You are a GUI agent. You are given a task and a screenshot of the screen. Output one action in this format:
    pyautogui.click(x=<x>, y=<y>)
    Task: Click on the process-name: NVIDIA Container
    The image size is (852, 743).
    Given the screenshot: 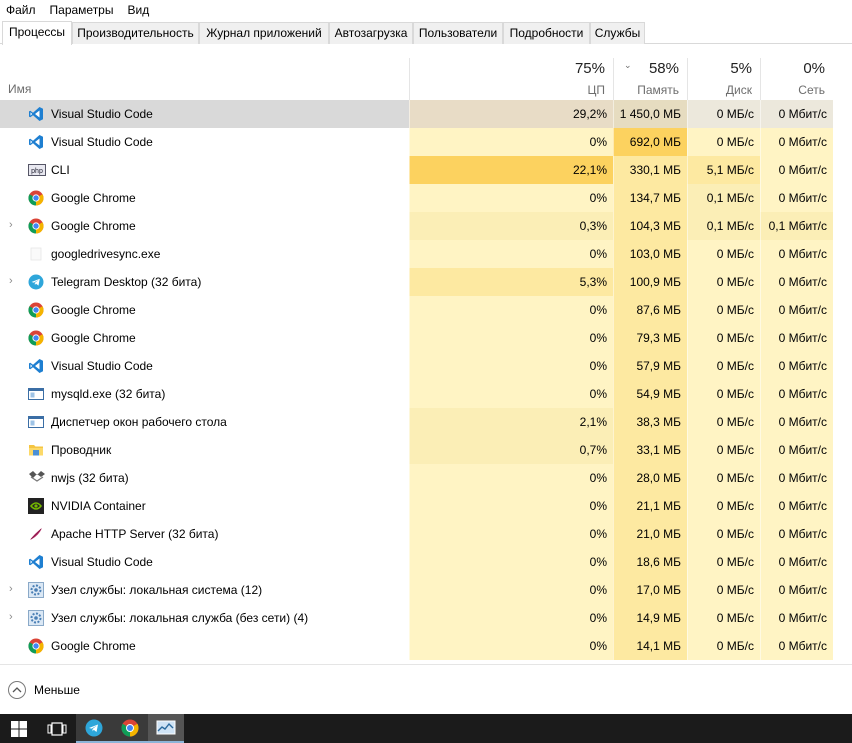 What is the action you would take?
    pyautogui.click(x=98, y=506)
    